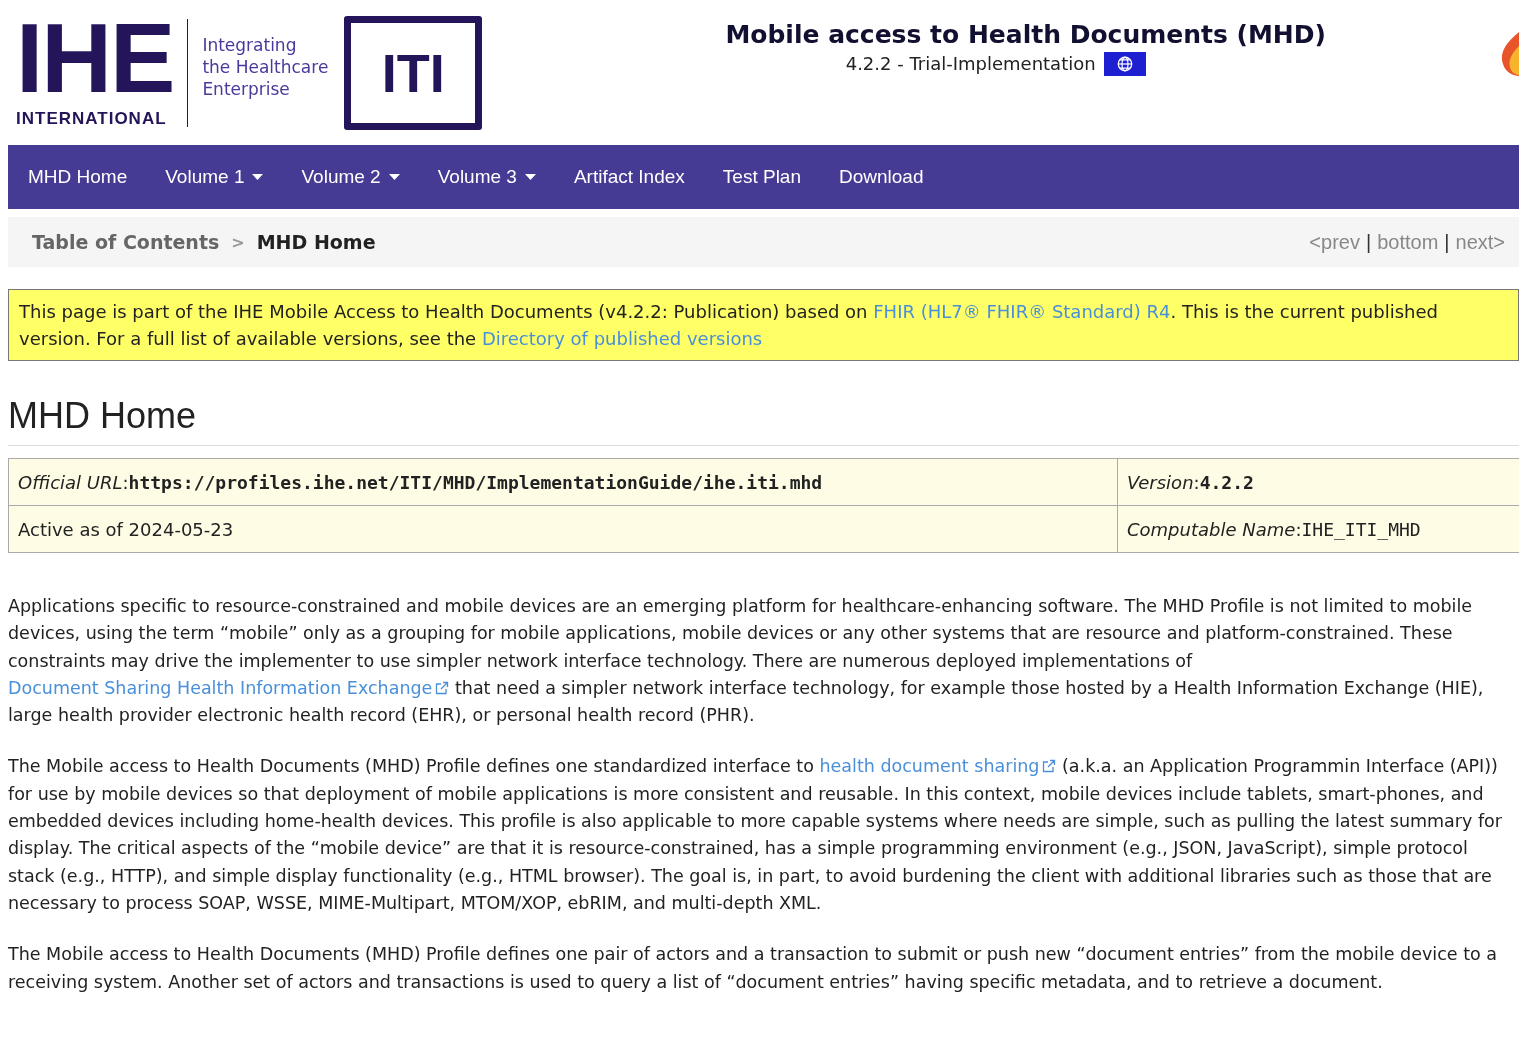 The width and height of the screenshot is (1519, 1045). I want to click on version-status: 4.2.2 - Trial-Implementation, so click(970, 63).